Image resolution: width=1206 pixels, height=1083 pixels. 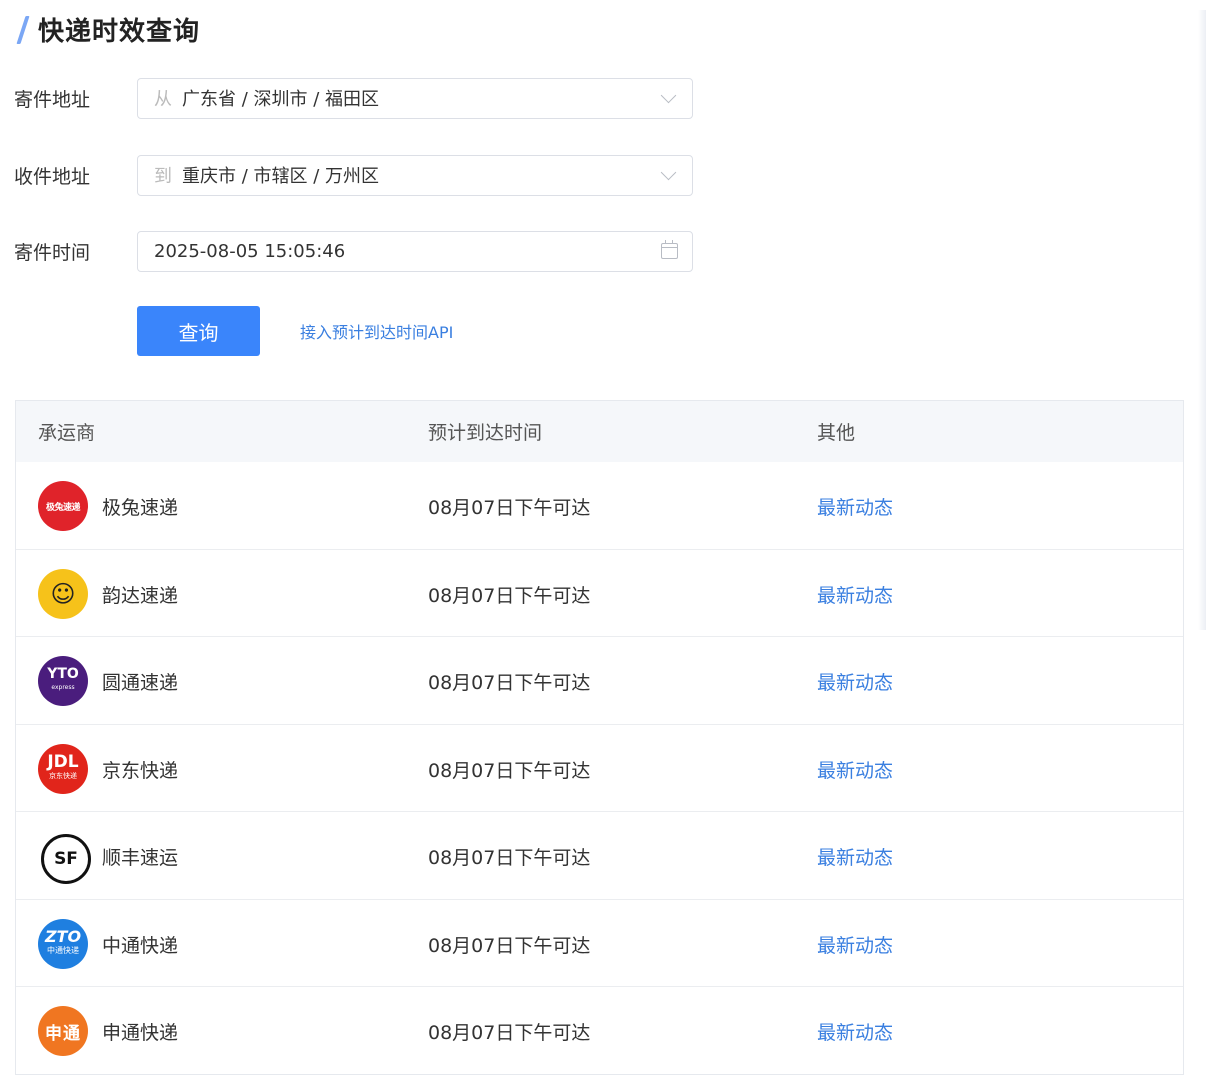 I want to click on query-button: 查询, so click(x=198, y=331).